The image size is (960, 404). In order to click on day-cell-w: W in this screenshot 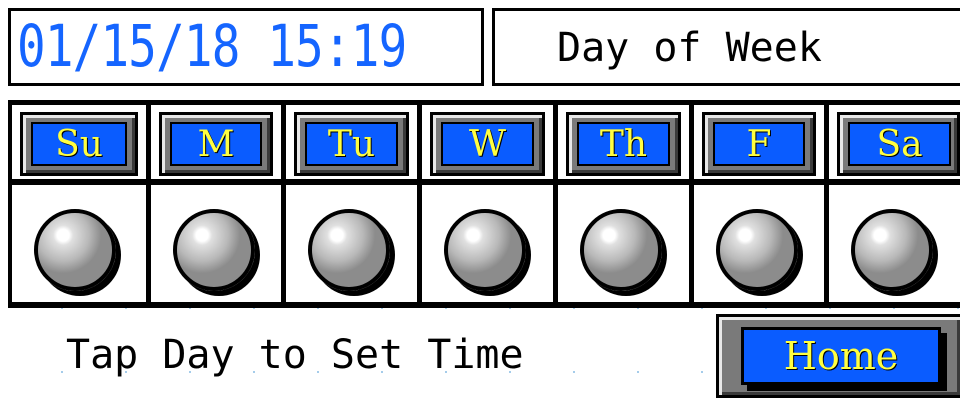, I will do `click(490, 203)`.